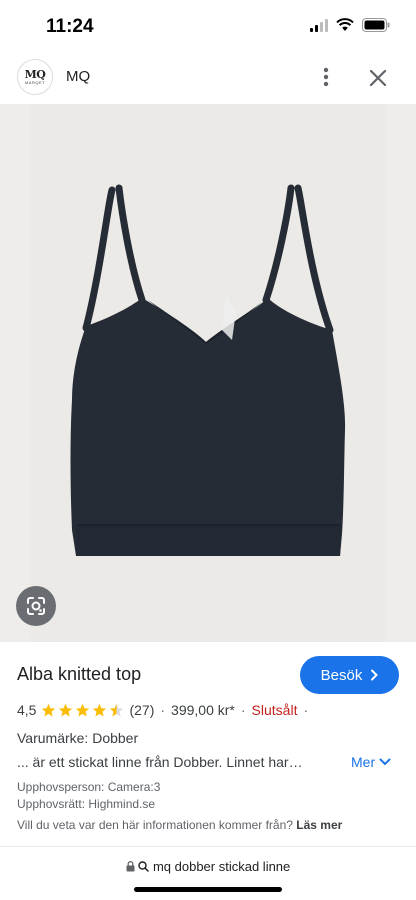 This screenshot has height=900, width=416. Describe the element at coordinates (86, 804) in the screenshot. I see `copyright-credit: Upphovsrätt: Highmind.se` at that location.